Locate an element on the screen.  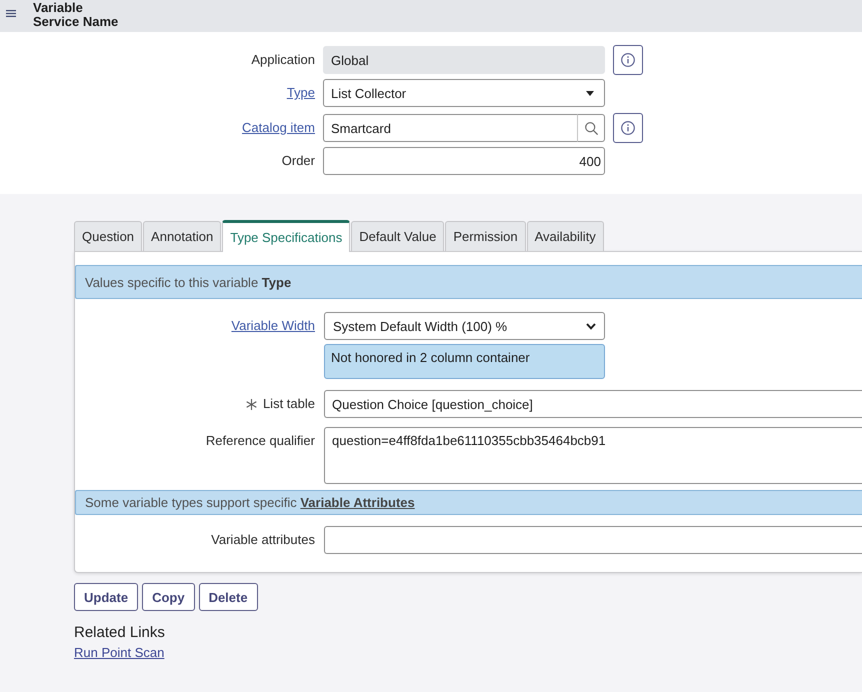
banner-text: Some variable types support specific Variable Attributes is located at coordinates (250, 502).